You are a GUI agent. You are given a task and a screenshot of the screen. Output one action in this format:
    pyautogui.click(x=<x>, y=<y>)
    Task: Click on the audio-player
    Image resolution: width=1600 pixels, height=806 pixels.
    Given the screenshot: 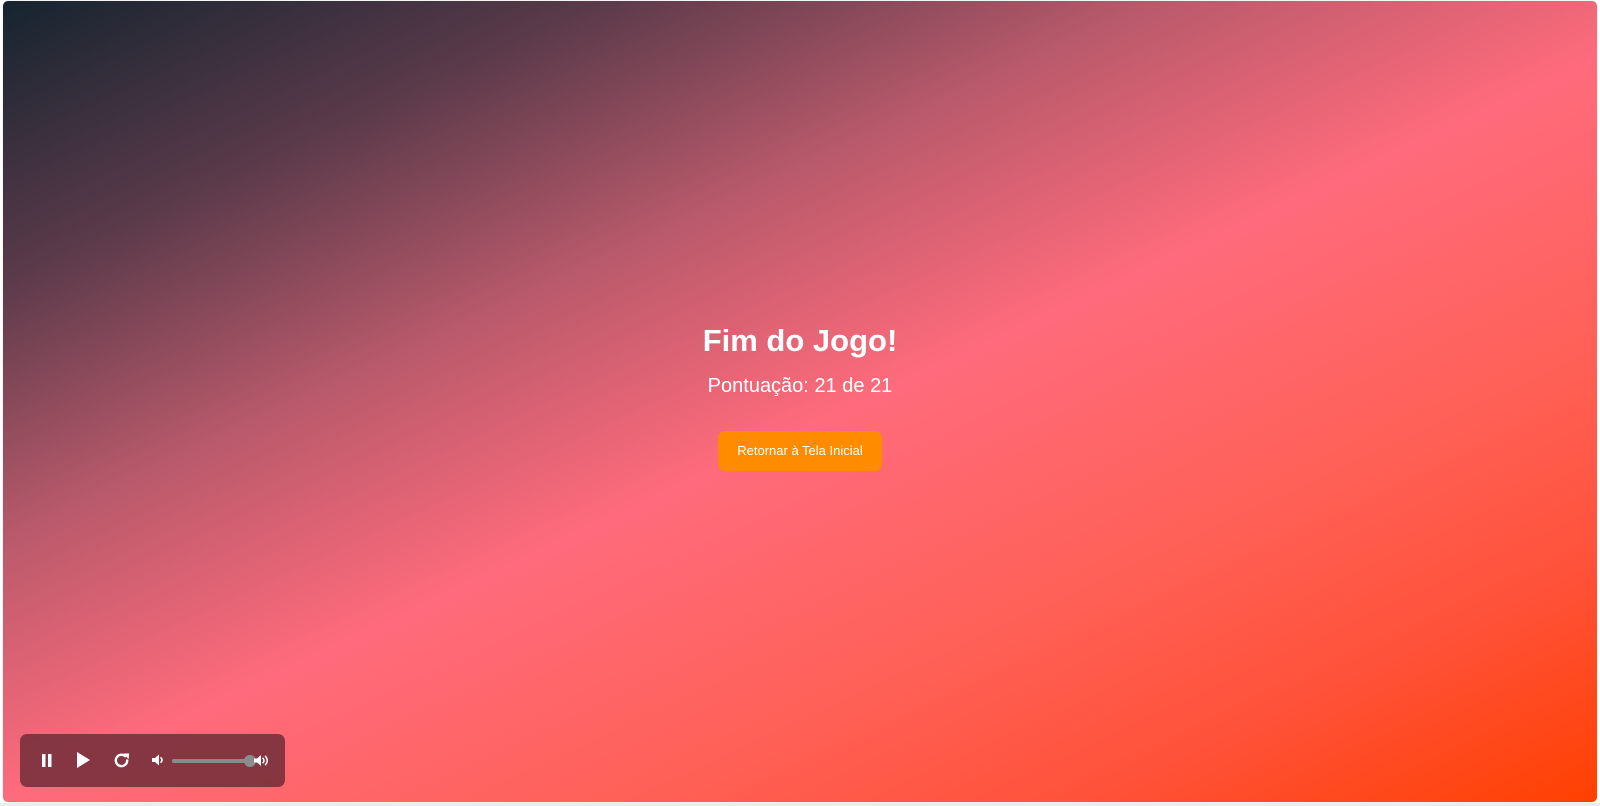 What is the action you would take?
    pyautogui.click(x=152, y=760)
    